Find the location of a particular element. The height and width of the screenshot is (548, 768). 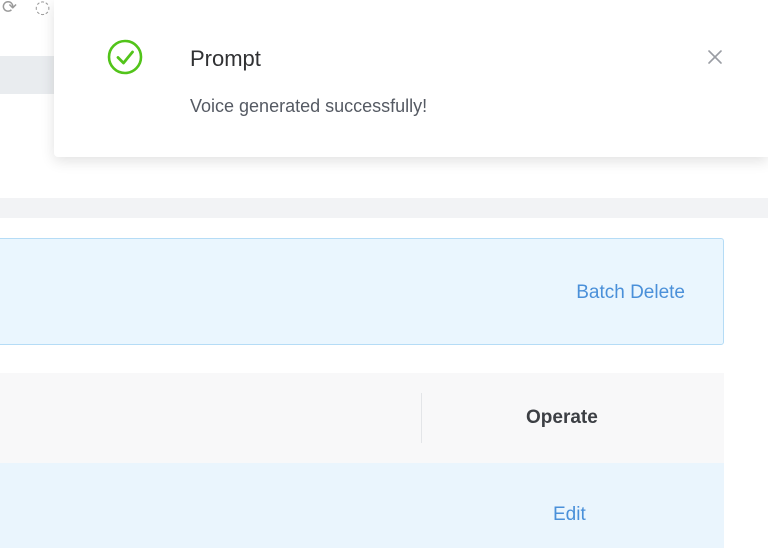

batch-delete-button: Batch Delete is located at coordinates (630, 293).